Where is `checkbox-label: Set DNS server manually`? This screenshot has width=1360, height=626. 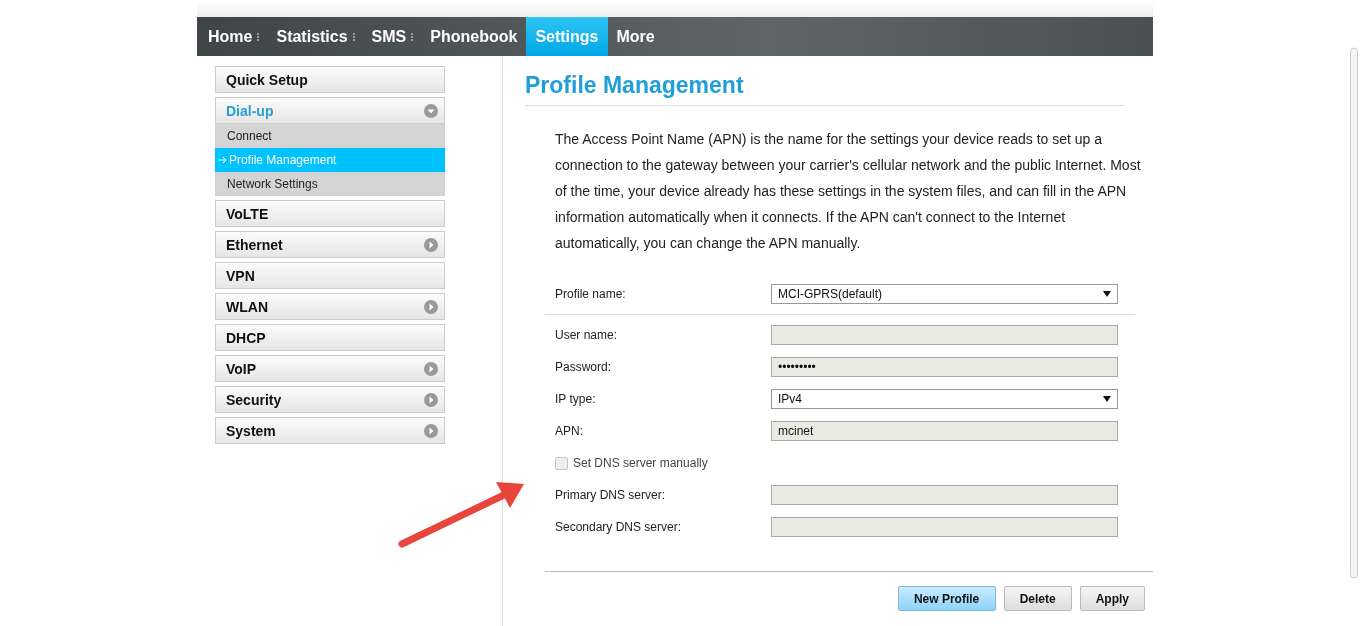 checkbox-label: Set DNS server manually is located at coordinates (641, 463).